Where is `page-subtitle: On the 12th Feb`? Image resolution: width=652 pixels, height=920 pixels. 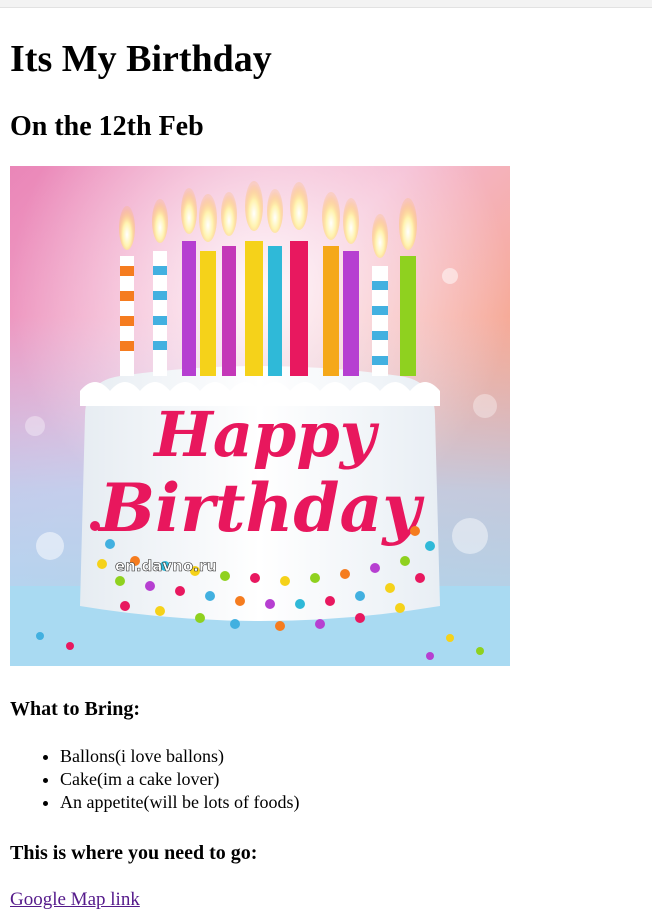 page-subtitle: On the 12th Feb is located at coordinates (107, 126).